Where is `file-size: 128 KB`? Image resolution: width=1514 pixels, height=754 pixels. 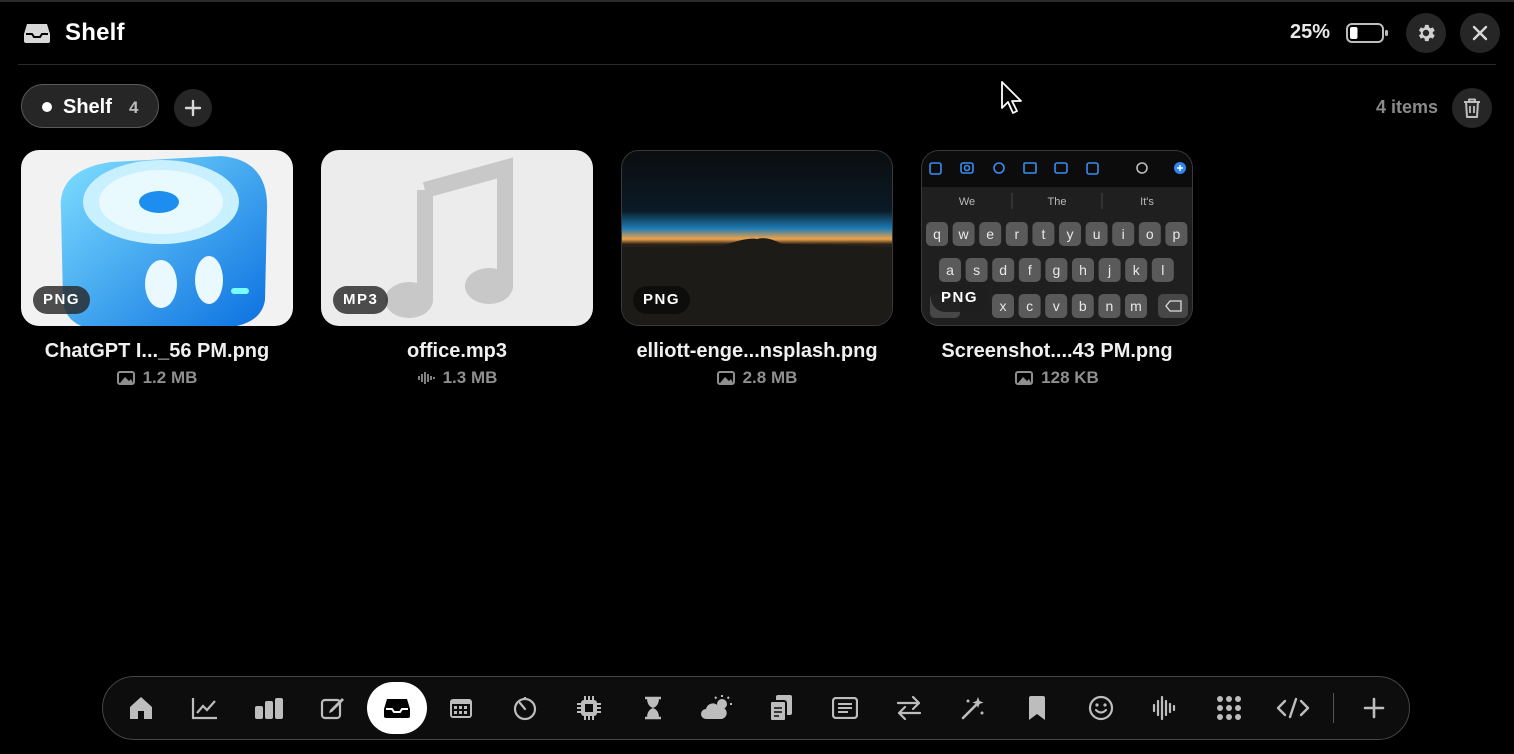 file-size: 128 KB is located at coordinates (1070, 377).